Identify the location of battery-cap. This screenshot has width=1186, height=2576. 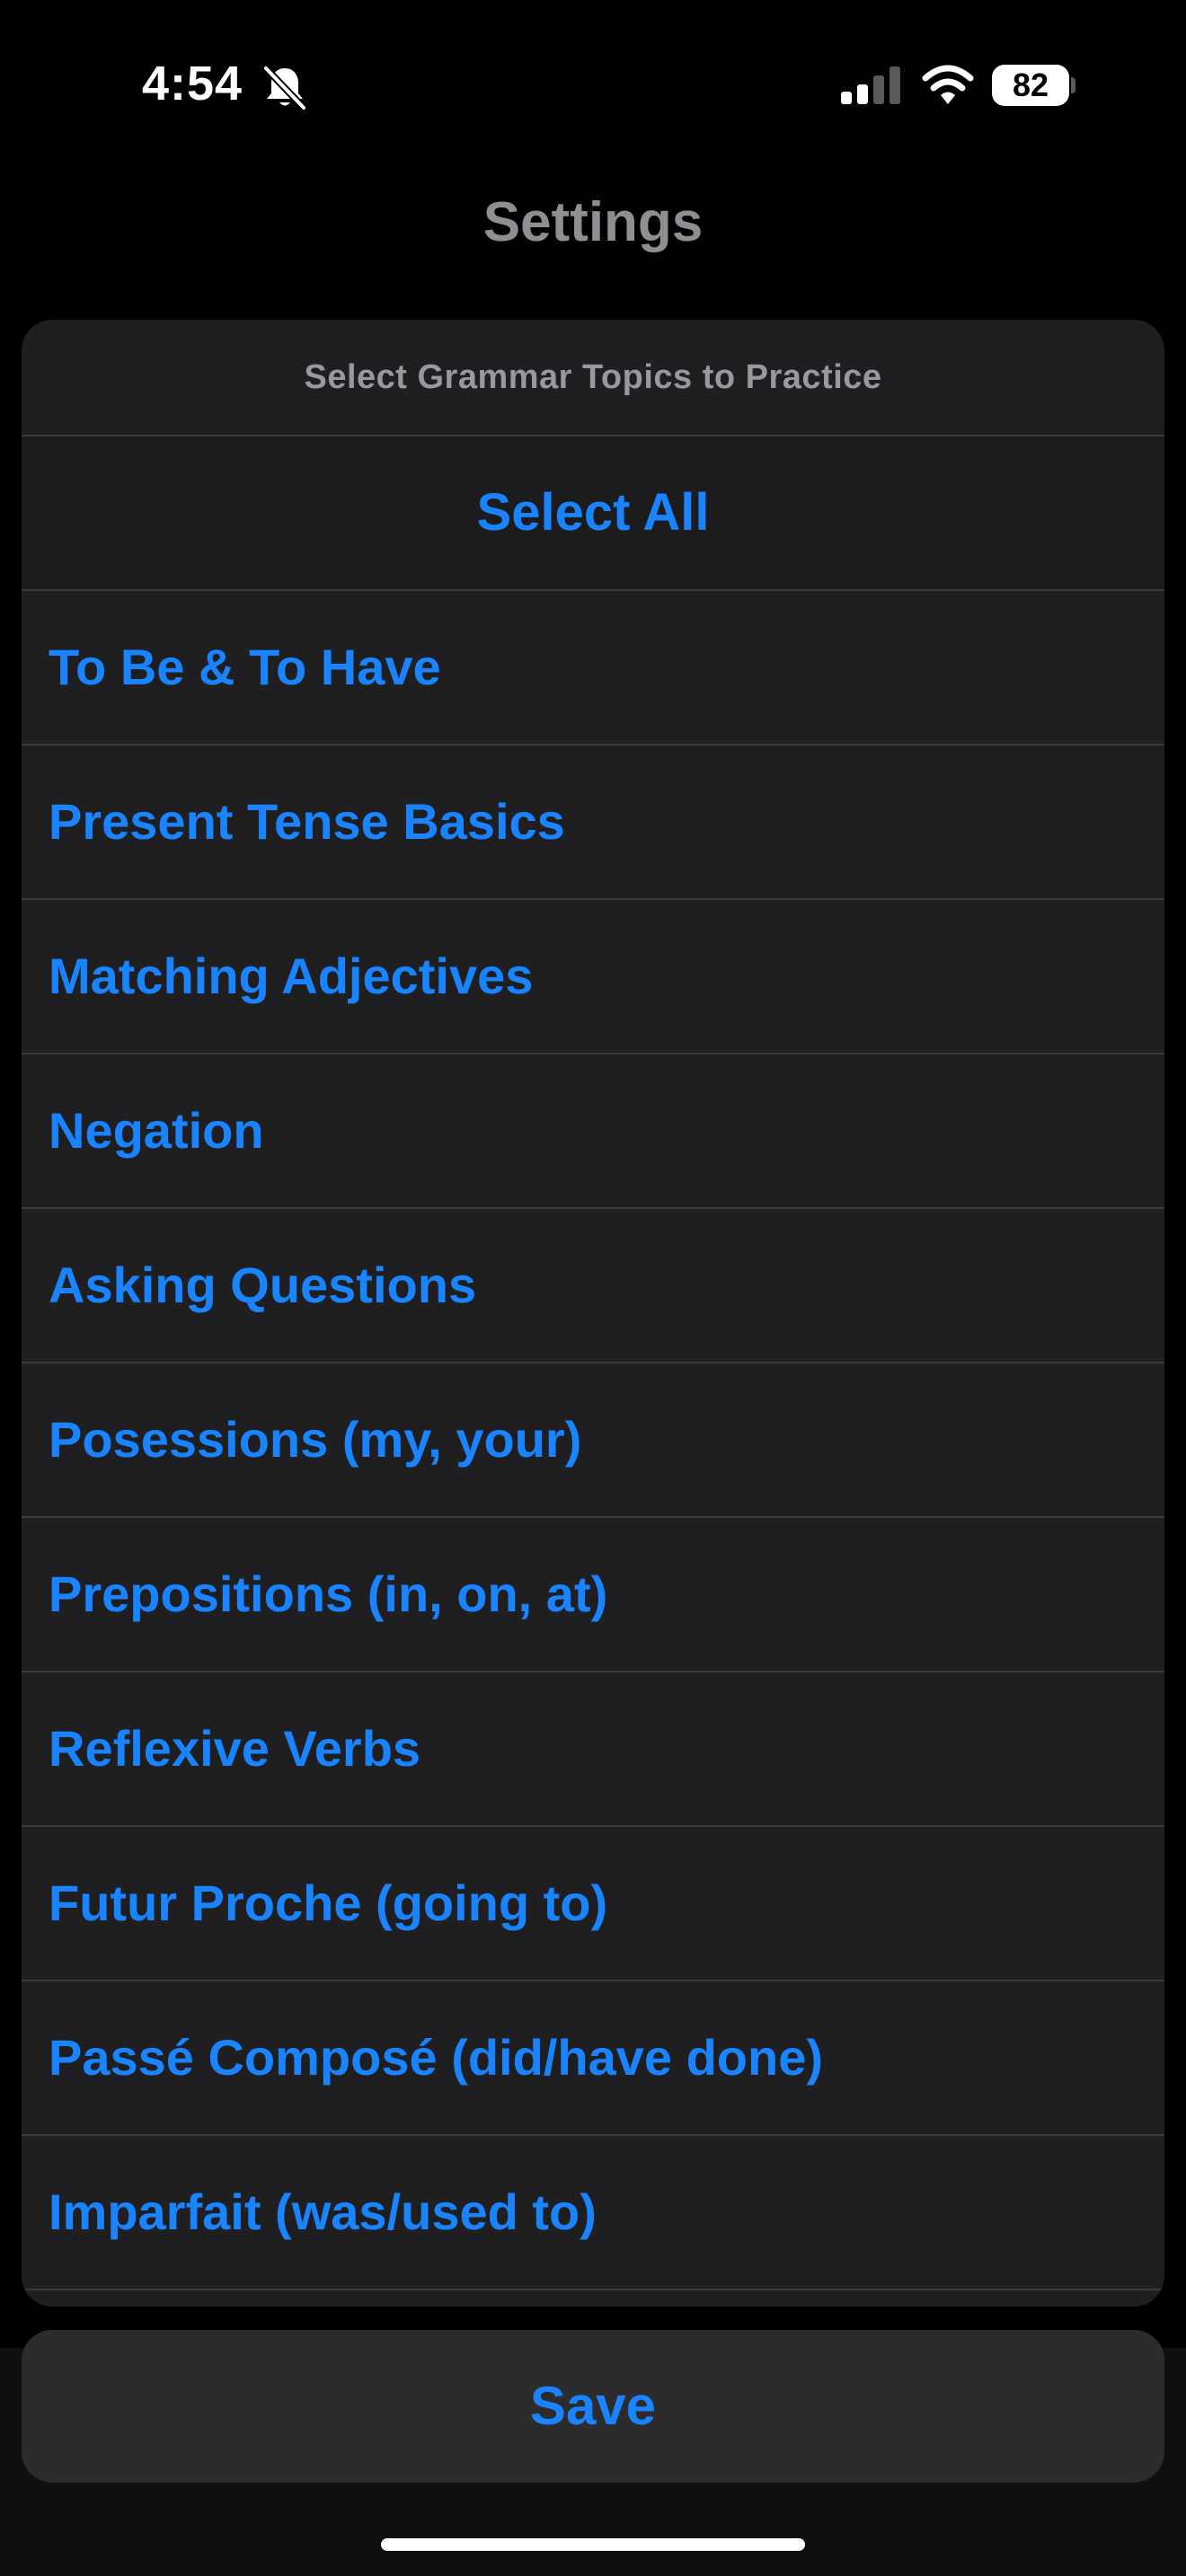
(1073, 85).